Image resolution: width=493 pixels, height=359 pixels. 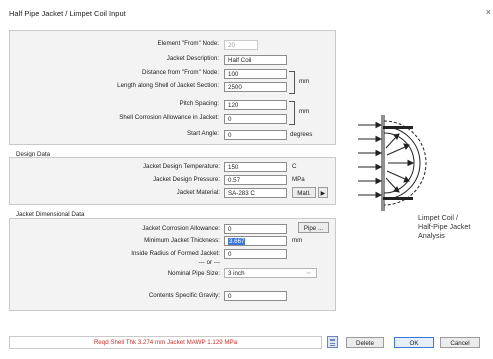 What do you see at coordinates (308, 272) in the screenshot?
I see `chevron-down-icon: ⌵` at bounding box center [308, 272].